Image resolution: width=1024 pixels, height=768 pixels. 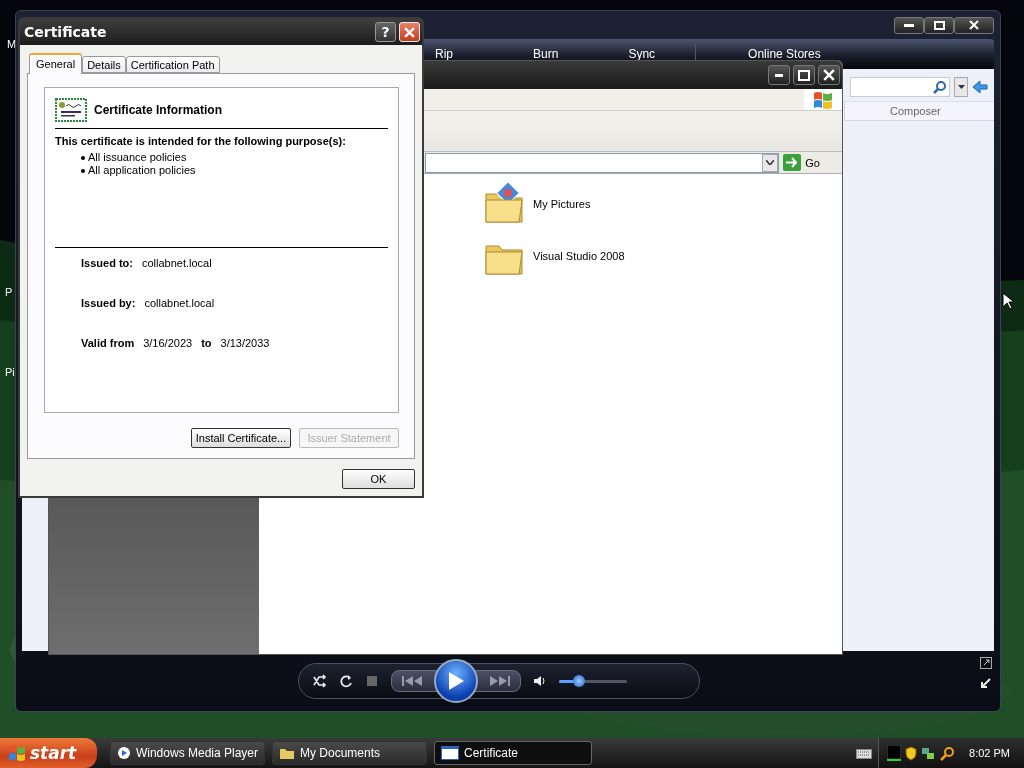 What do you see at coordinates (372, 681) in the screenshot?
I see `stop-icon` at bounding box center [372, 681].